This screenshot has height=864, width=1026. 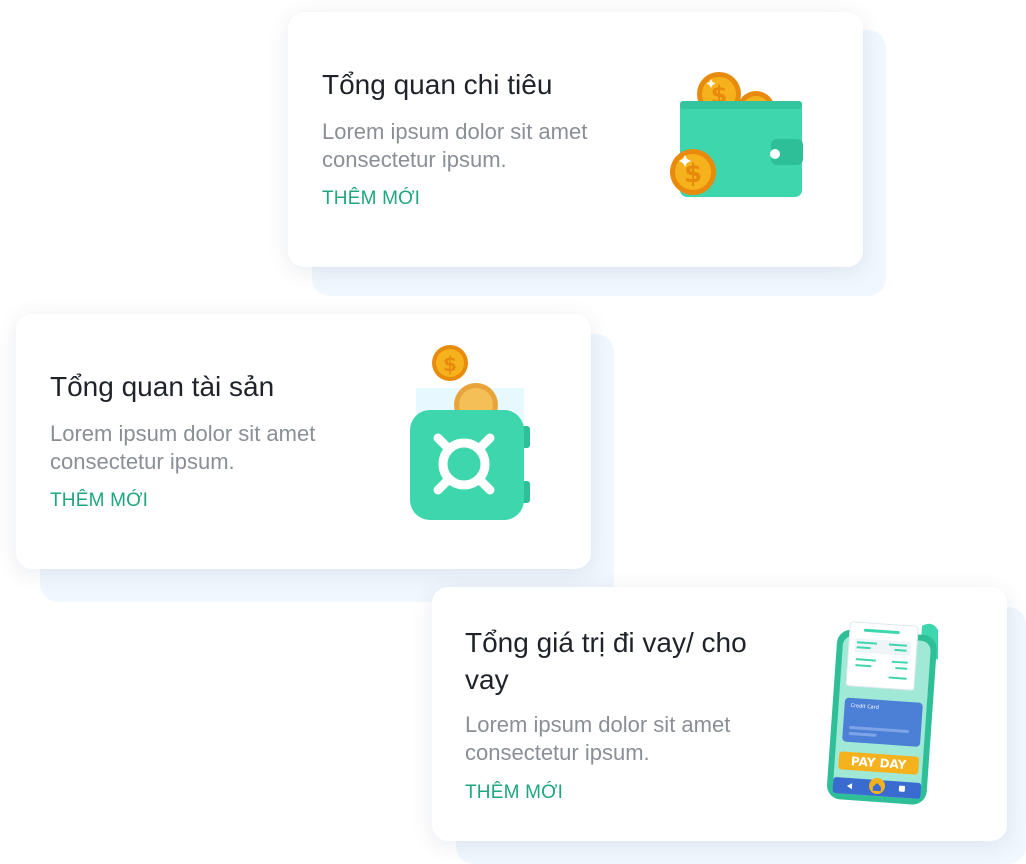 I want to click on phone-payday-icon: Credit Card PAY DAY, so click(x=882, y=713).